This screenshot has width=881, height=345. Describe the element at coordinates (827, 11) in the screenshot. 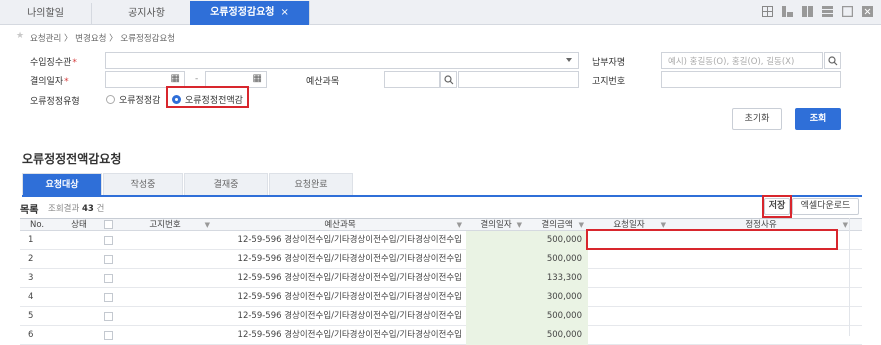

I see `layout-rows-icon` at that location.